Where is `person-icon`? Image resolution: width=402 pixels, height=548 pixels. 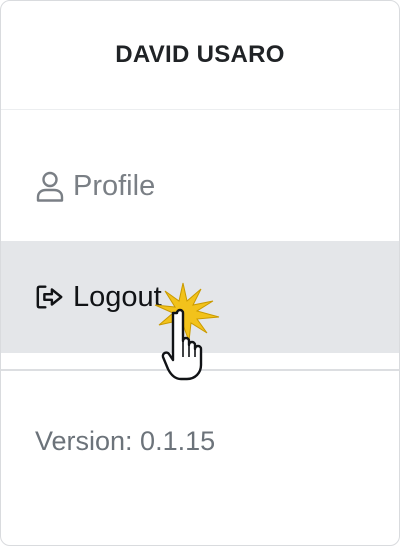 person-icon is located at coordinates (50, 186).